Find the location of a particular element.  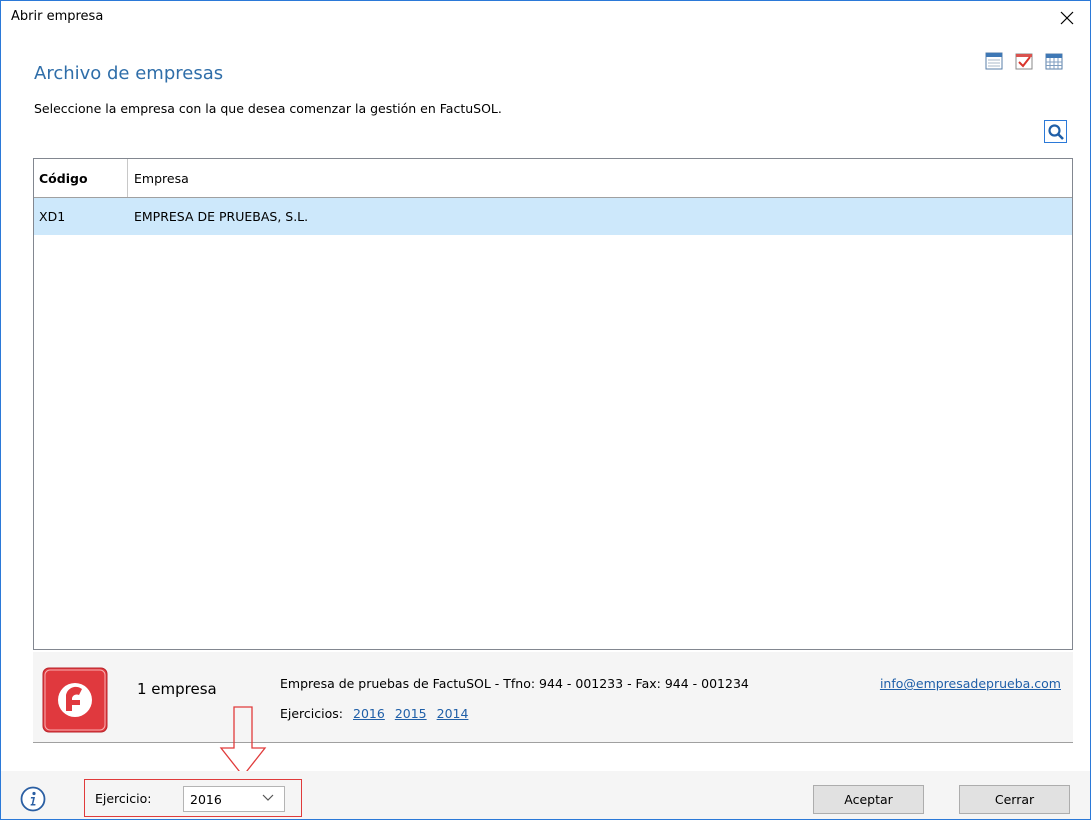

company-count: 1 empresa is located at coordinates (177, 689).